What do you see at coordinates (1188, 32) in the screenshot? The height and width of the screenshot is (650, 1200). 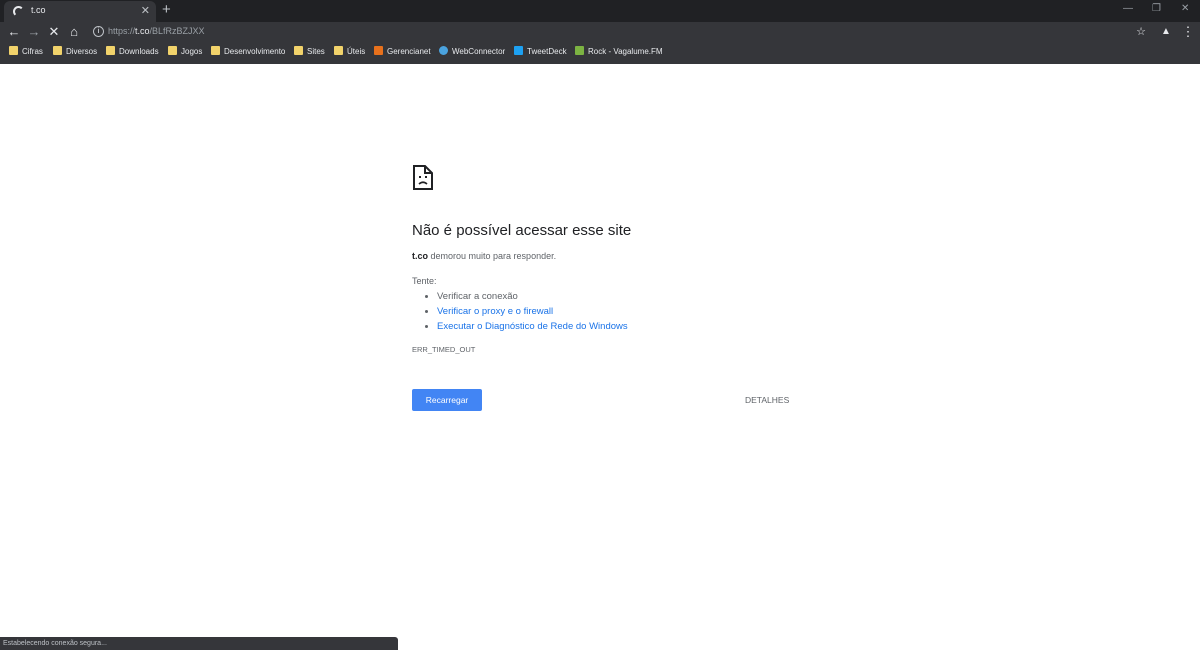 I see `menu-icon: ⋮` at bounding box center [1188, 32].